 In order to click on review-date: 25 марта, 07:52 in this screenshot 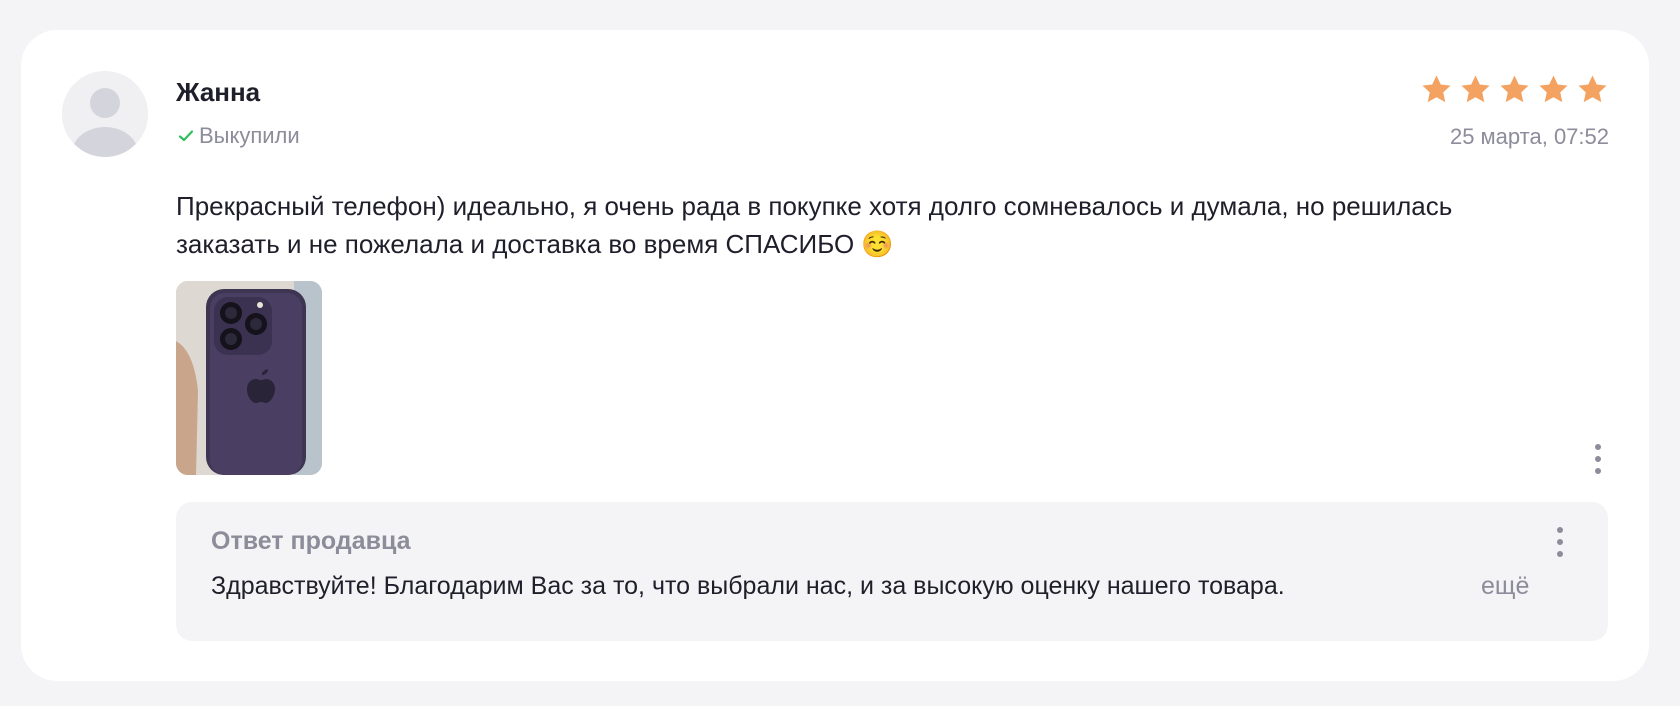, I will do `click(1529, 136)`.